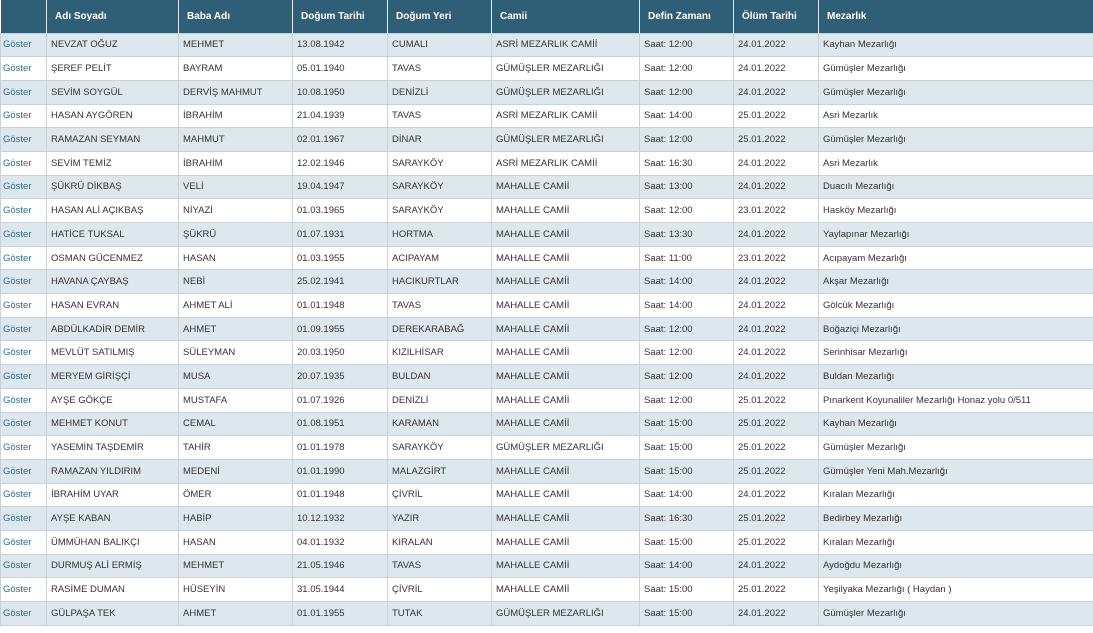  I want to click on header-name: Adı Soyadı, so click(112, 16).